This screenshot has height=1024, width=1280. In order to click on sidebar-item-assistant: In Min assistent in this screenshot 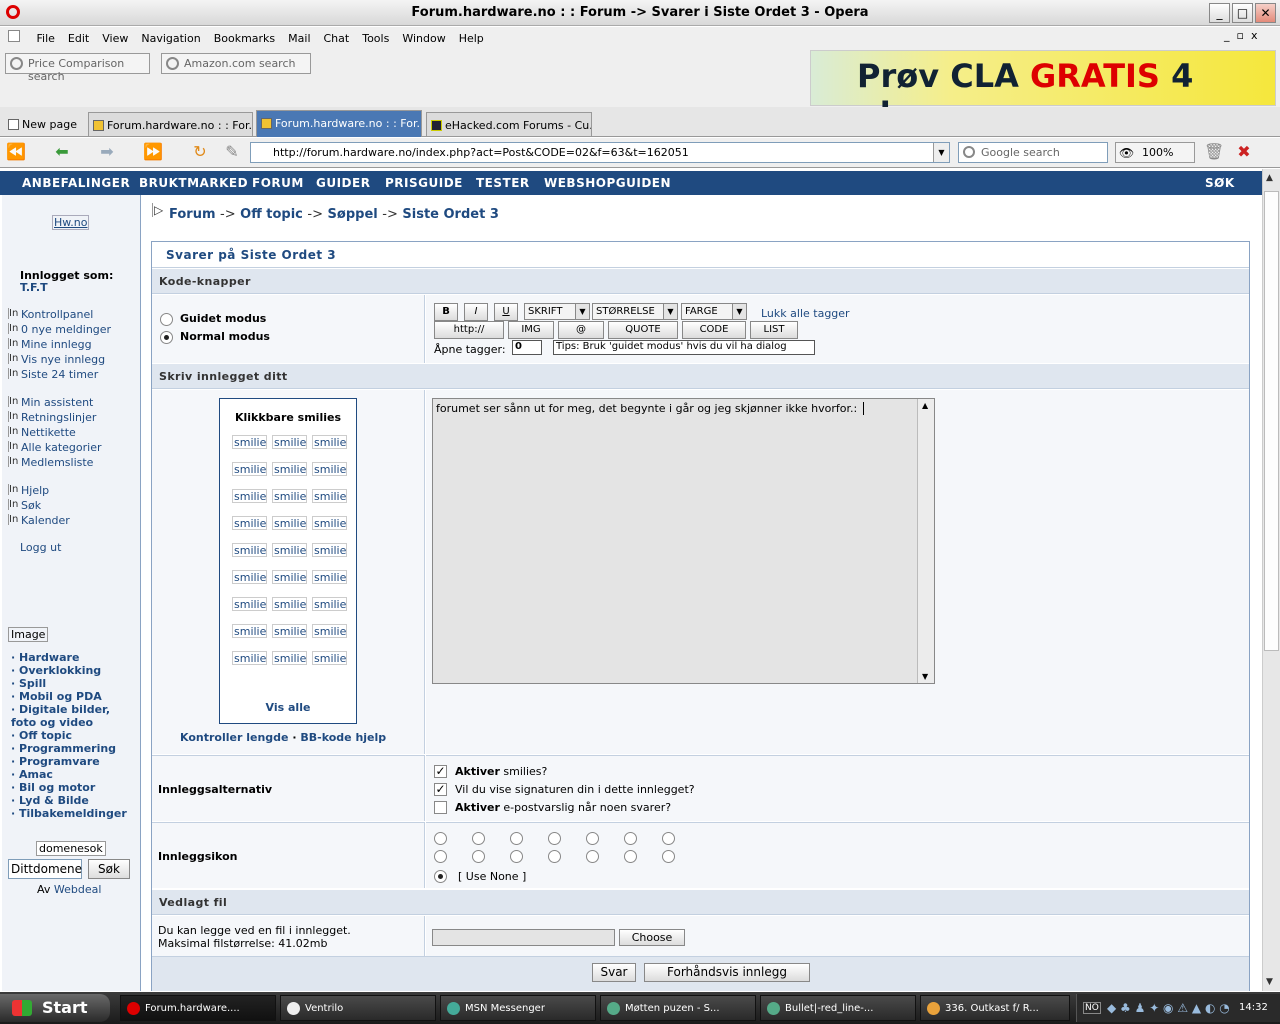, I will do `click(50, 402)`.